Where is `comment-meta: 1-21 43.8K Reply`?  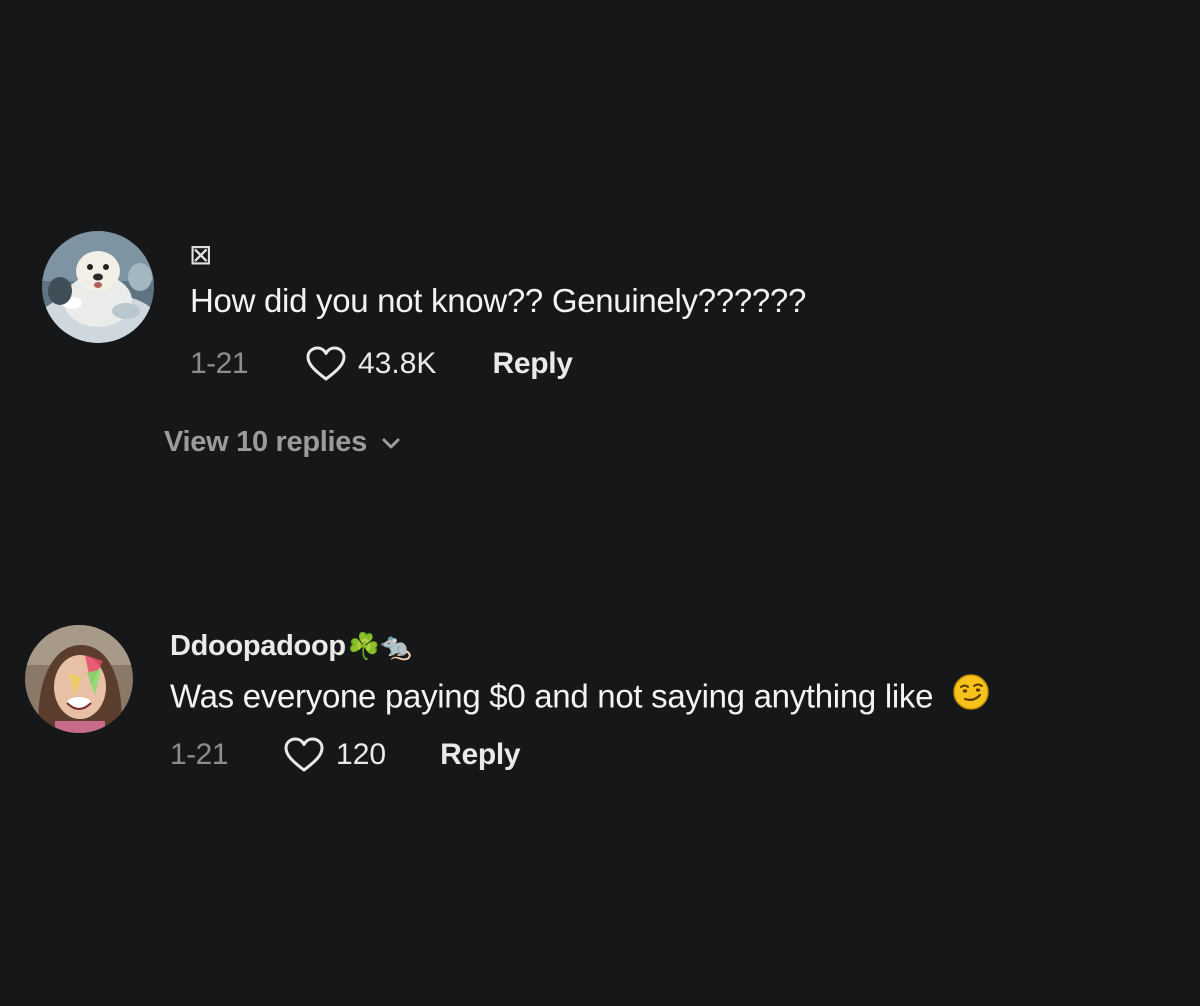
comment-meta: 1-21 43.8K Reply is located at coordinates (381, 364).